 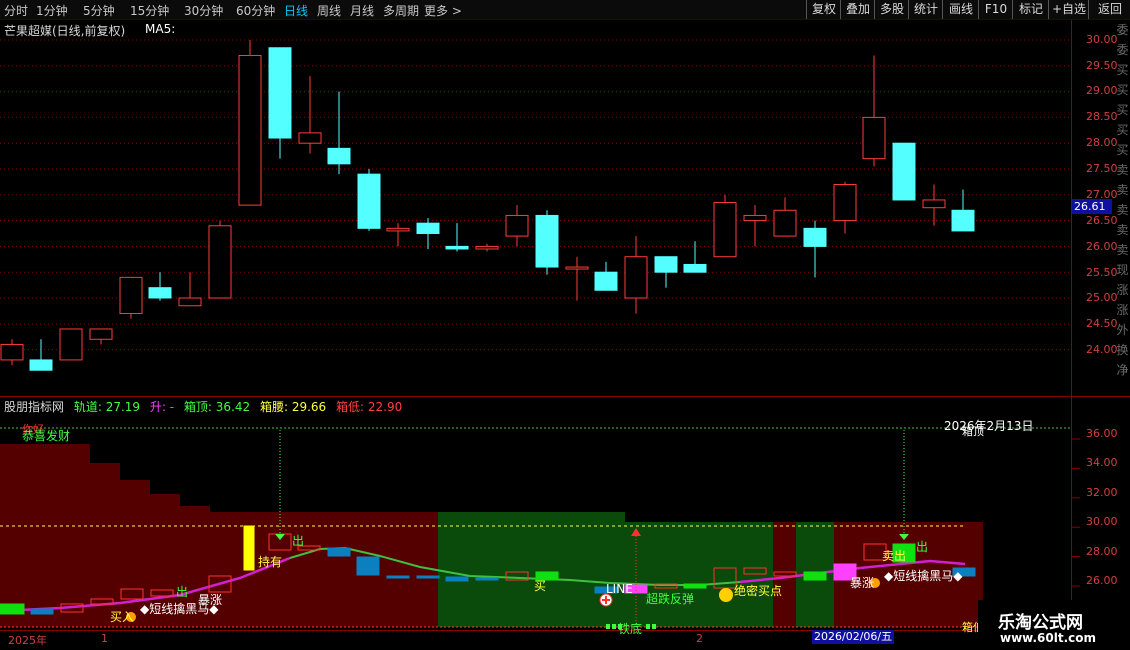 What do you see at coordinates (654, 626) in the screenshot?
I see `iron-bottom-mark` at bounding box center [654, 626].